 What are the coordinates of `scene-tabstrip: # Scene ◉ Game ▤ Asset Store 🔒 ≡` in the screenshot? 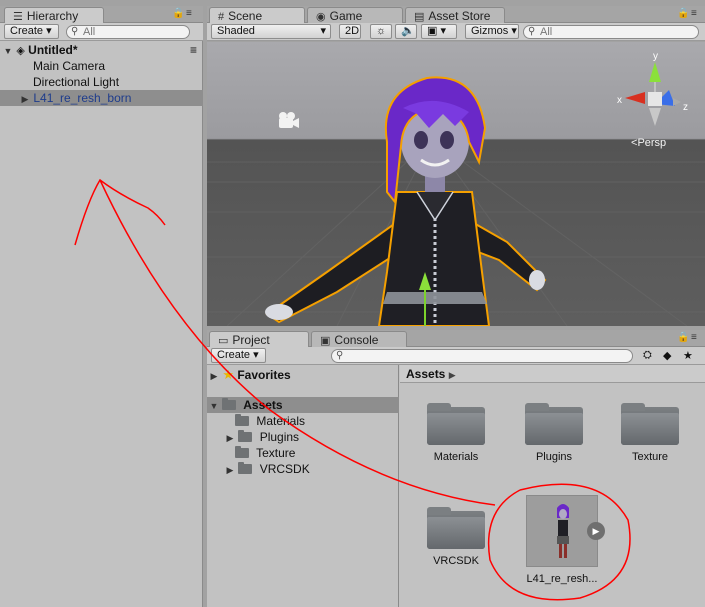 It's located at (456, 15).